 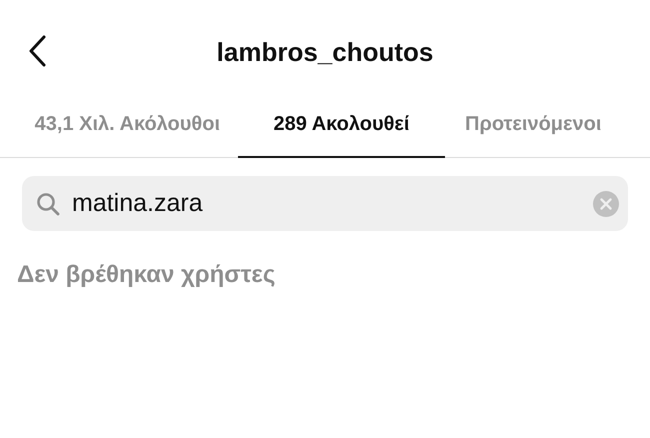 What do you see at coordinates (325, 203) in the screenshot?
I see `search-field: matina.zara` at bounding box center [325, 203].